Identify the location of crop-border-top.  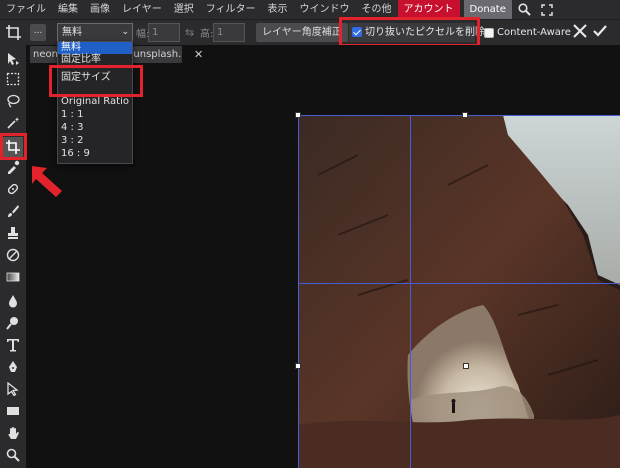
(459, 115).